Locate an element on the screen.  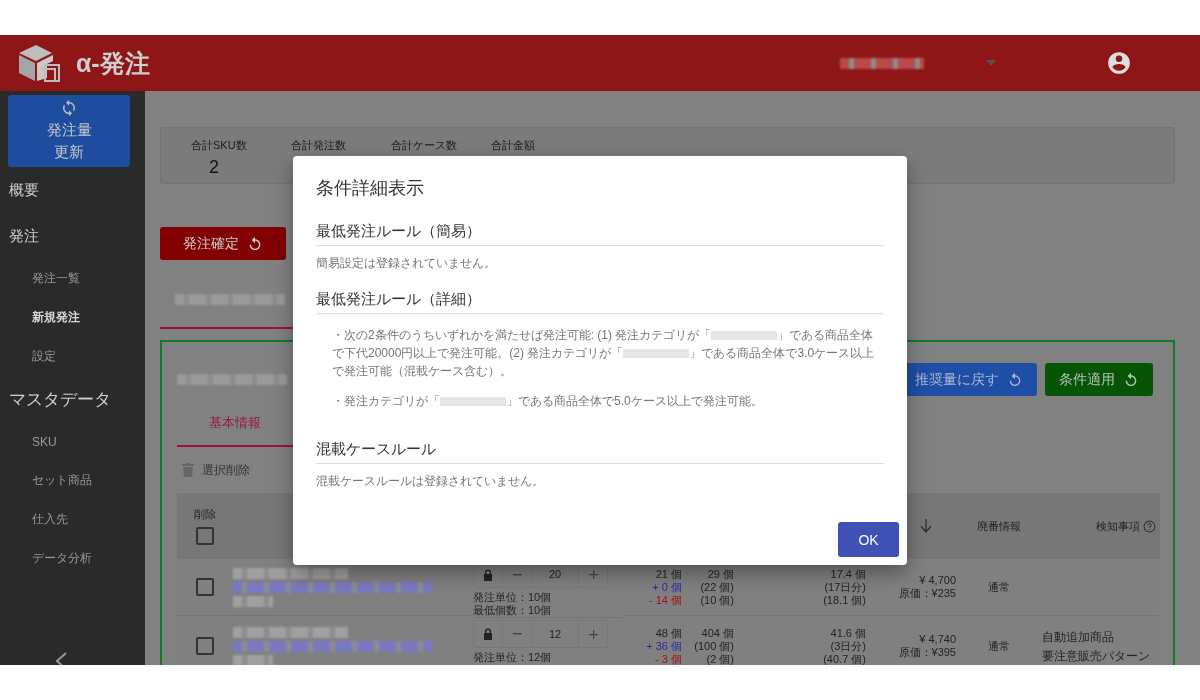
nav-item: 仕入先 is located at coordinates (72, 519).